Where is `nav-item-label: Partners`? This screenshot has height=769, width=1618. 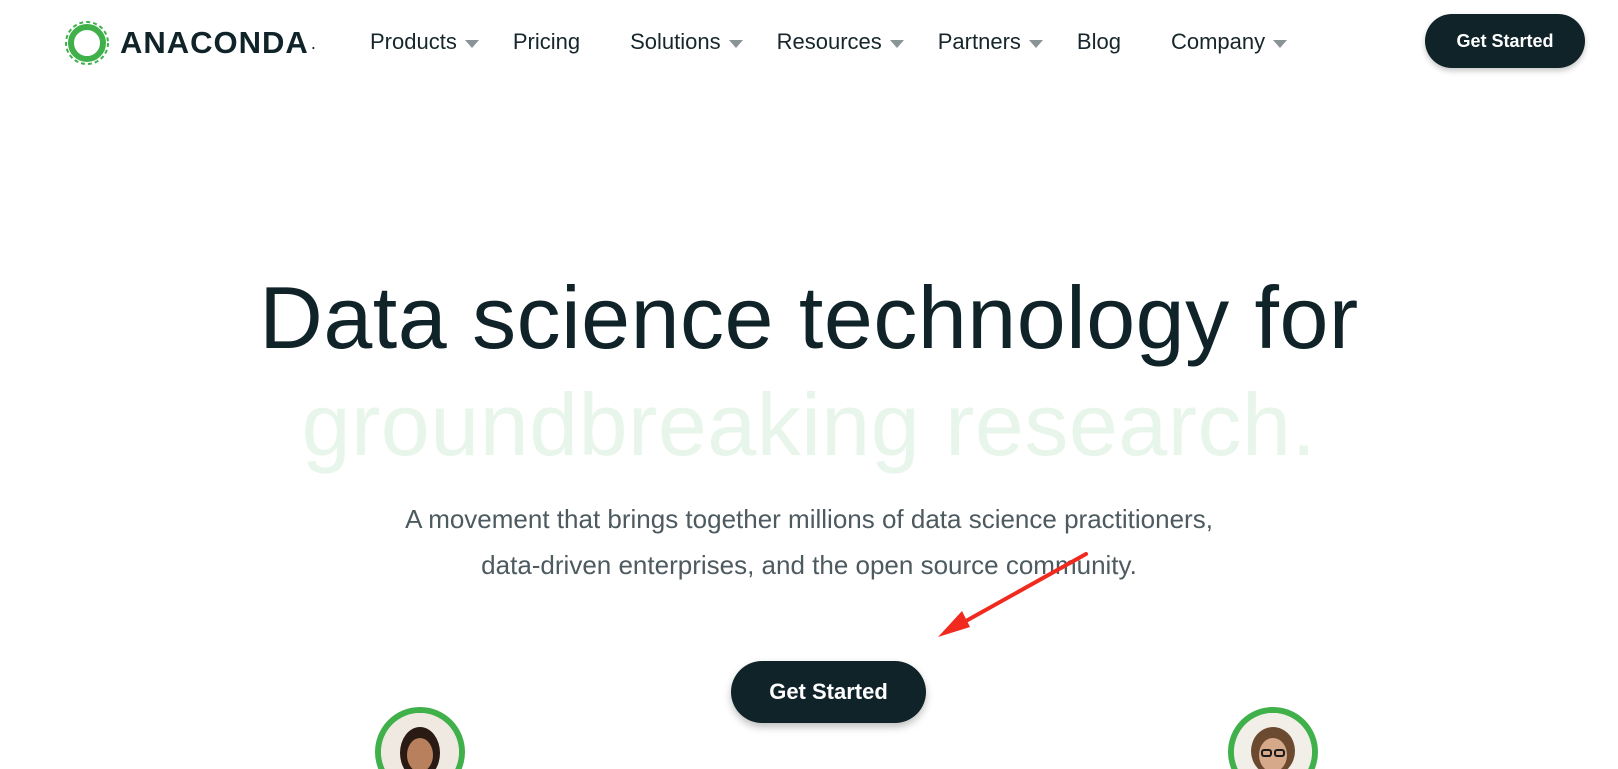
nav-item-label: Partners is located at coordinates (979, 41).